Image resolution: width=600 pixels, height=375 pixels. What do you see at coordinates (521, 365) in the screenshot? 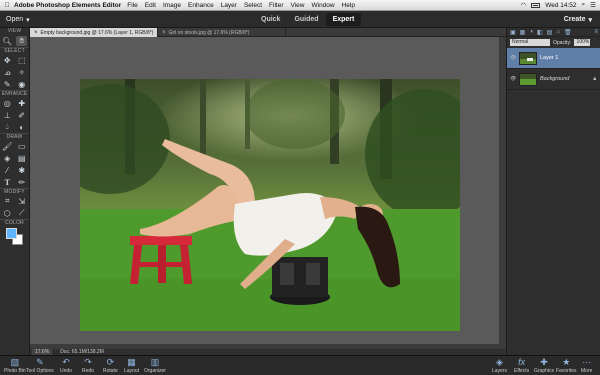
I see `effects-button: fx Effects` at bounding box center [521, 365].